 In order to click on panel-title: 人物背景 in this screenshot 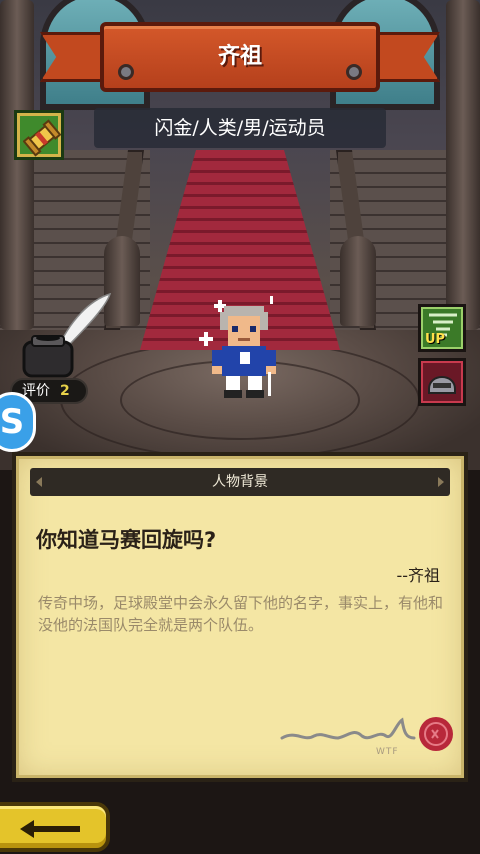, I will do `click(240, 482)`.